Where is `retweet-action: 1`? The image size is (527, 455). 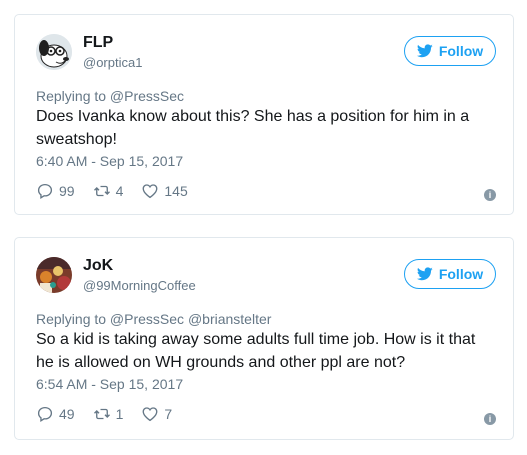
retweet-action: 1 is located at coordinates (108, 414).